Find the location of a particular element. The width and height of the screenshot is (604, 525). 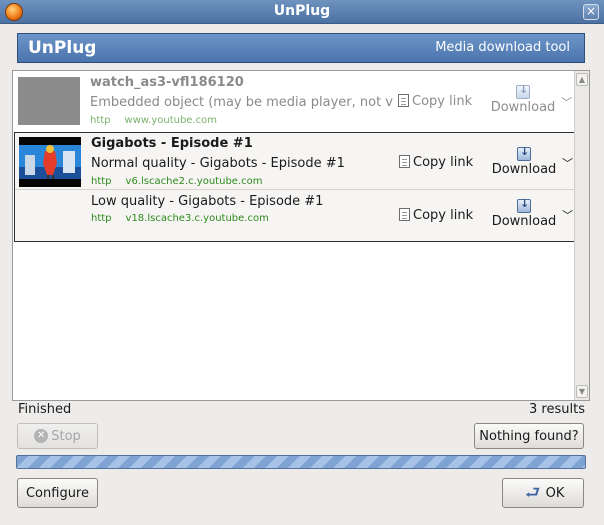

configure-button: Configure is located at coordinates (57, 493).